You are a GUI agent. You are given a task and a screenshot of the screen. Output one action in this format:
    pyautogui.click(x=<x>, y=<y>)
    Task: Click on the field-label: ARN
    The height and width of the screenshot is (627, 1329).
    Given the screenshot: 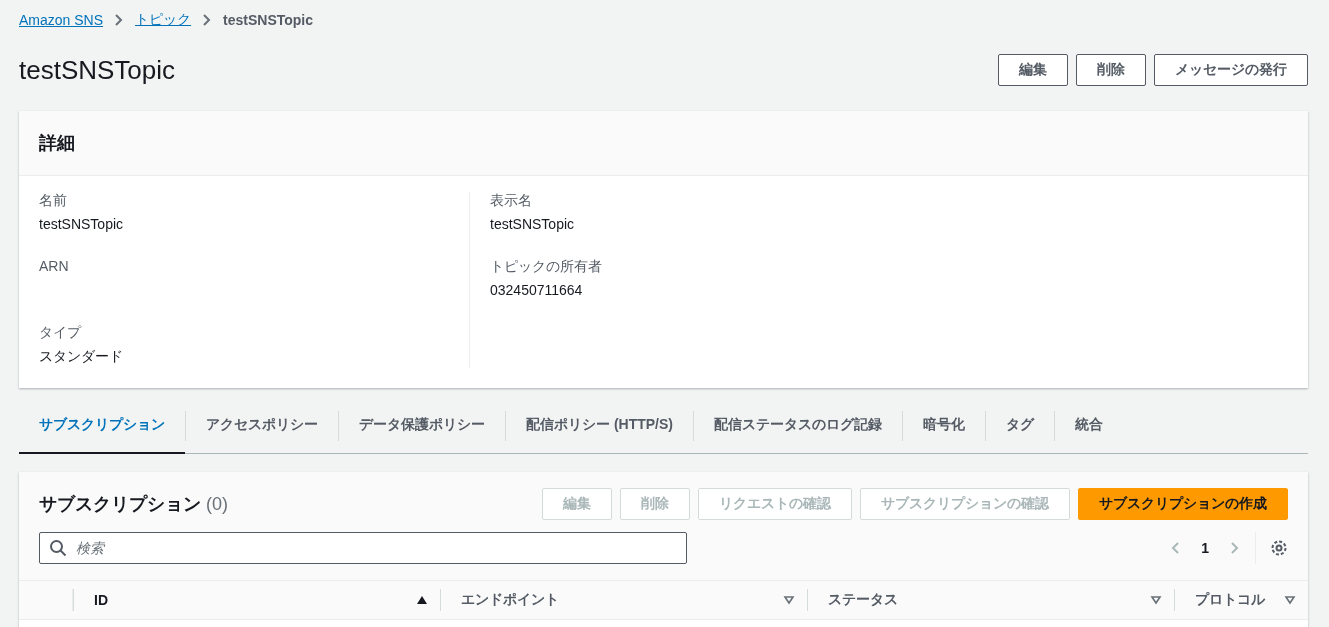 What is the action you would take?
    pyautogui.click(x=54, y=266)
    